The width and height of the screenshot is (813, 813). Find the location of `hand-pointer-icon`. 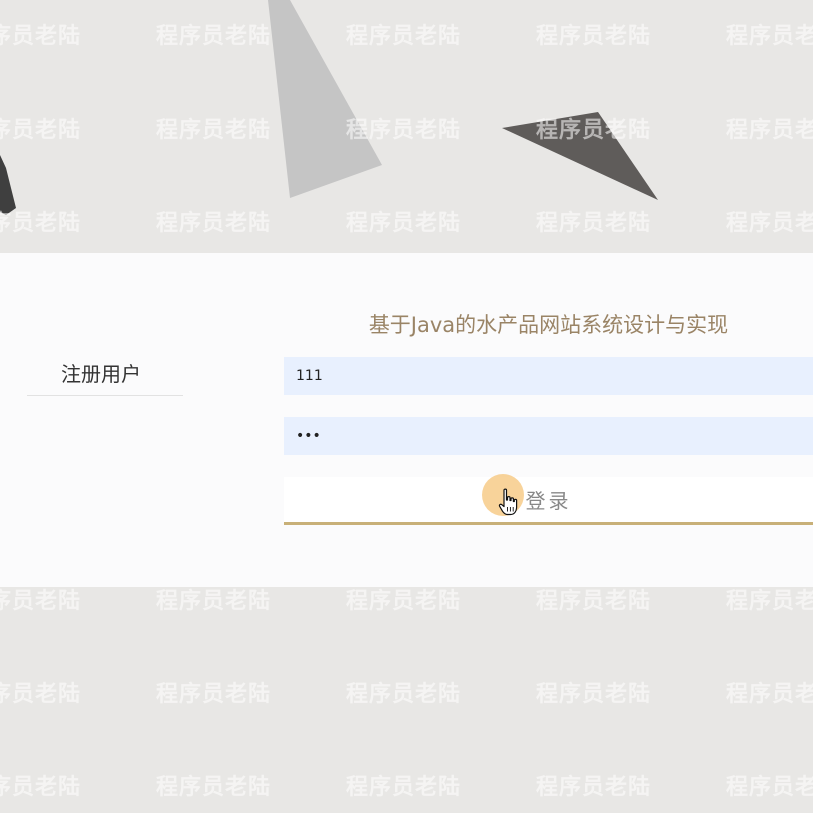

hand-pointer-icon is located at coordinates (508, 502).